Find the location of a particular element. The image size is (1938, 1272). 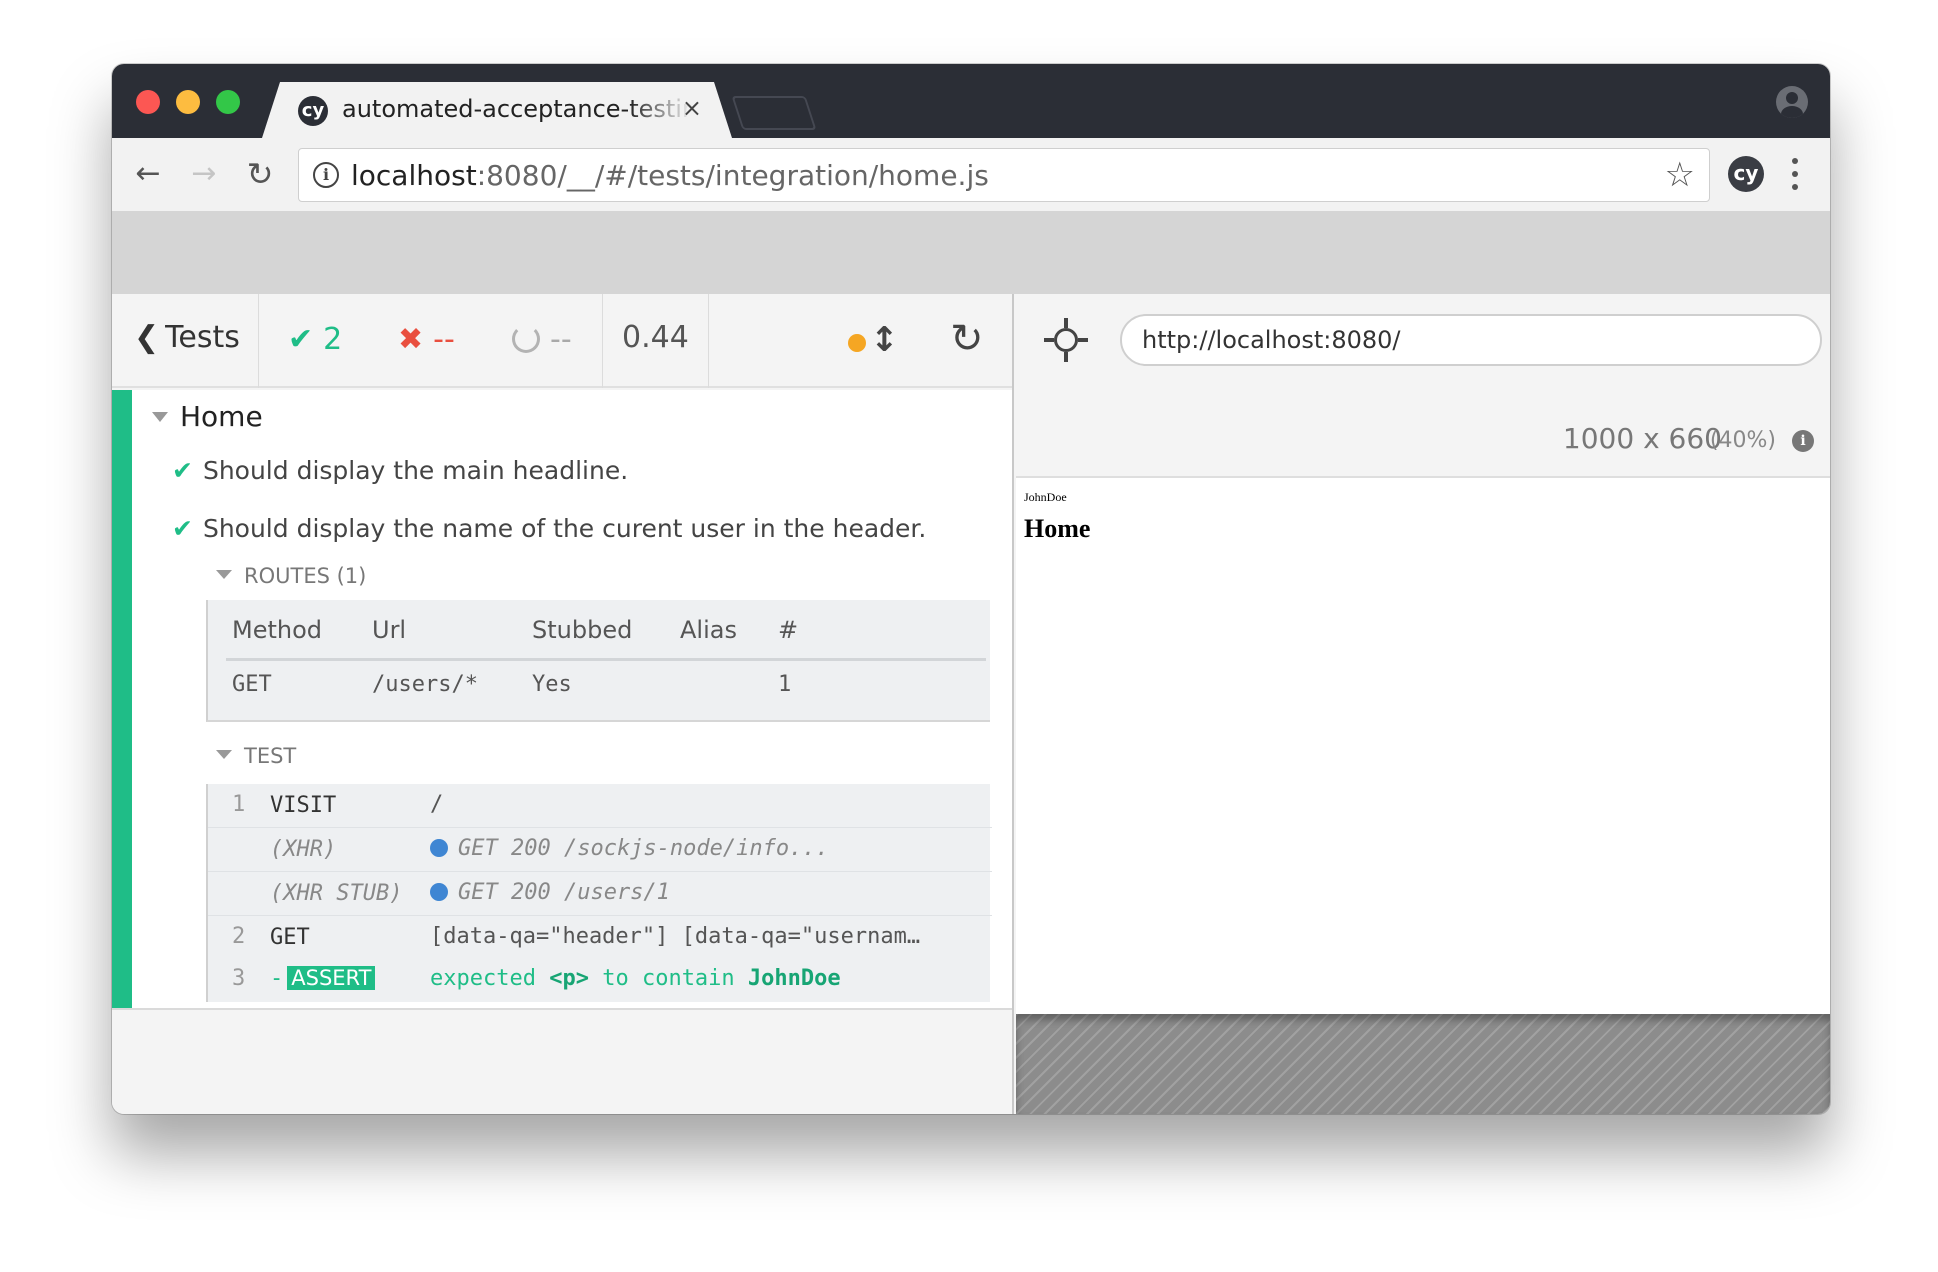

route-url: /users/* is located at coordinates (425, 684).